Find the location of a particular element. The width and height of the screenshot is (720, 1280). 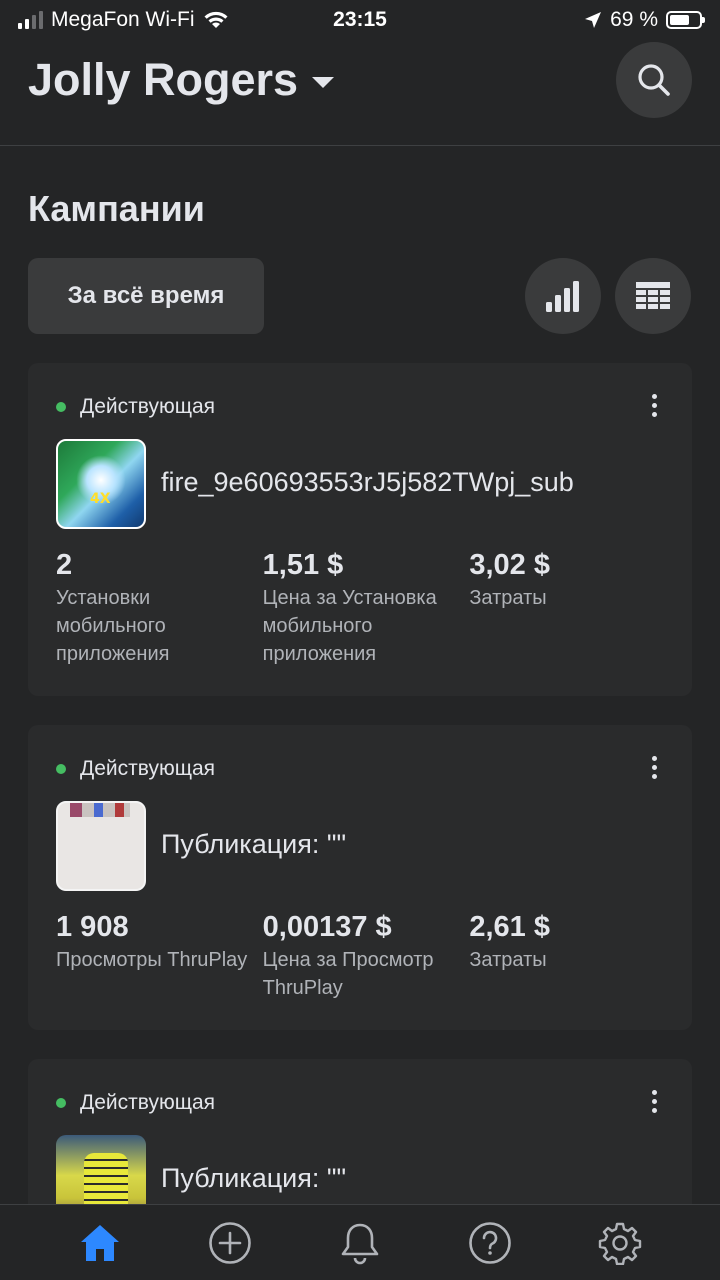

cellular-signal-icon is located at coordinates (30, 20).